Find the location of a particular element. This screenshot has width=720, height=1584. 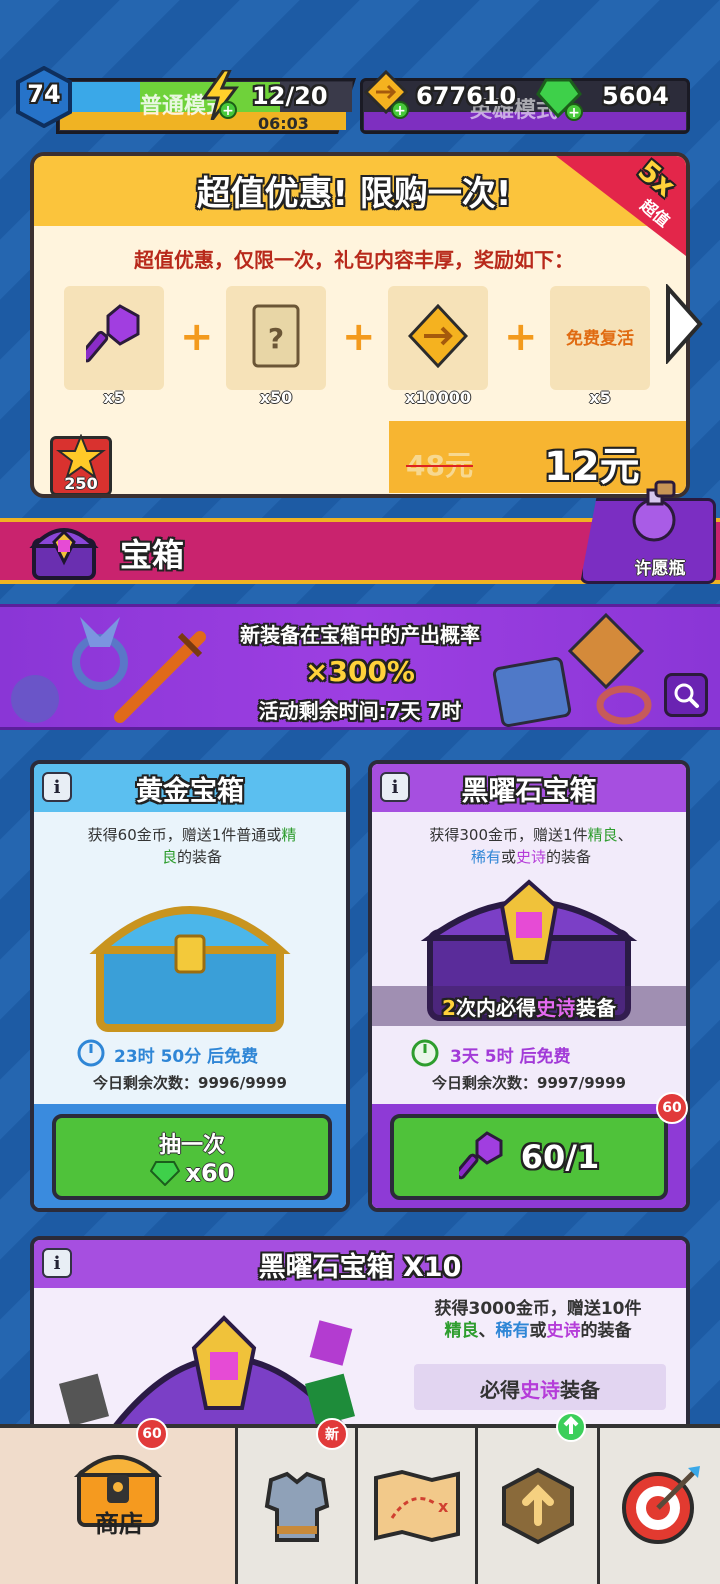

coin-icon is located at coordinates (438, 336).